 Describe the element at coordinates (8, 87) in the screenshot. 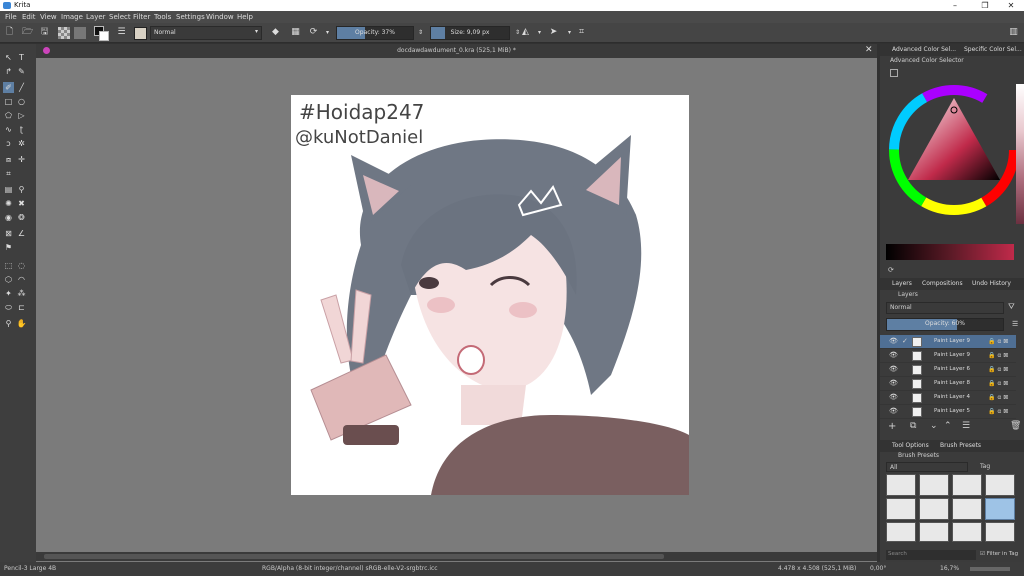

I see `freehand-brush-icon: ✐` at that location.